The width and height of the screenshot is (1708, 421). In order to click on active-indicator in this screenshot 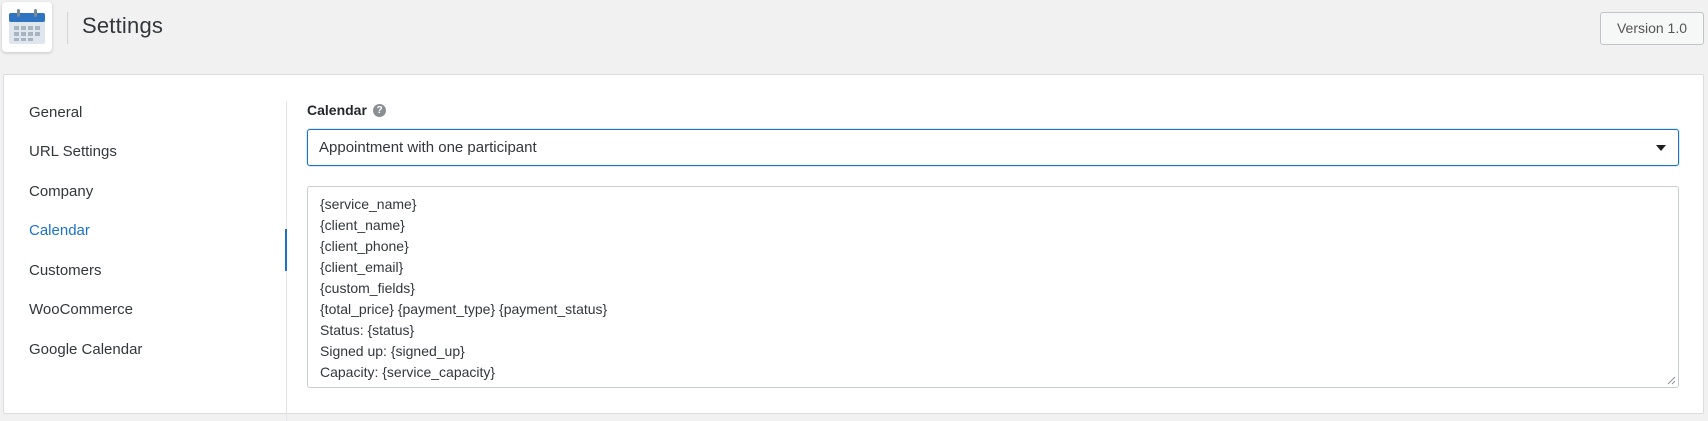, I will do `click(286, 250)`.